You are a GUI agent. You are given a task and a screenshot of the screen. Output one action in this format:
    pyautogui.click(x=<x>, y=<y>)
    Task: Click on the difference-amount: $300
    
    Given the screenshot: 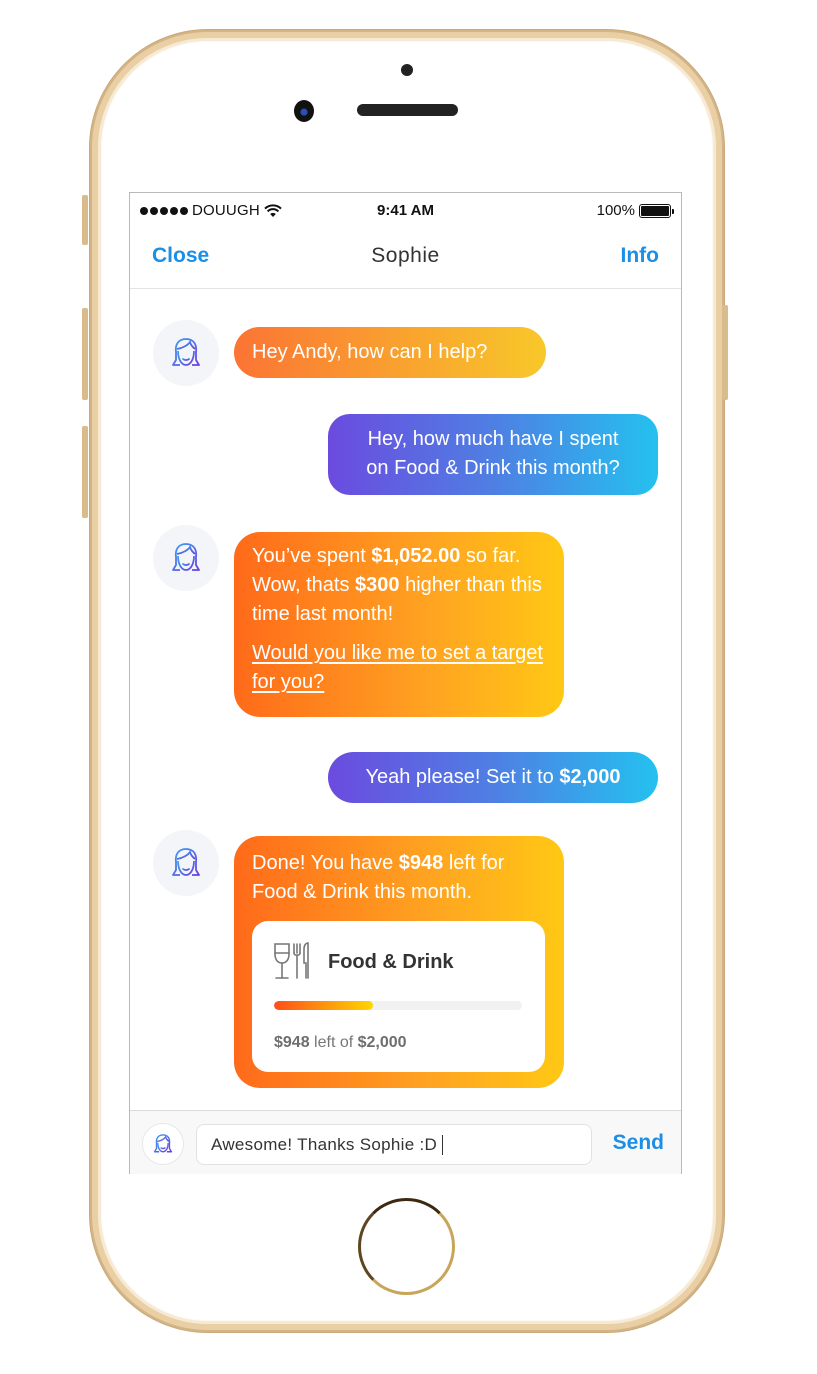 What is the action you would take?
    pyautogui.click(x=377, y=585)
    